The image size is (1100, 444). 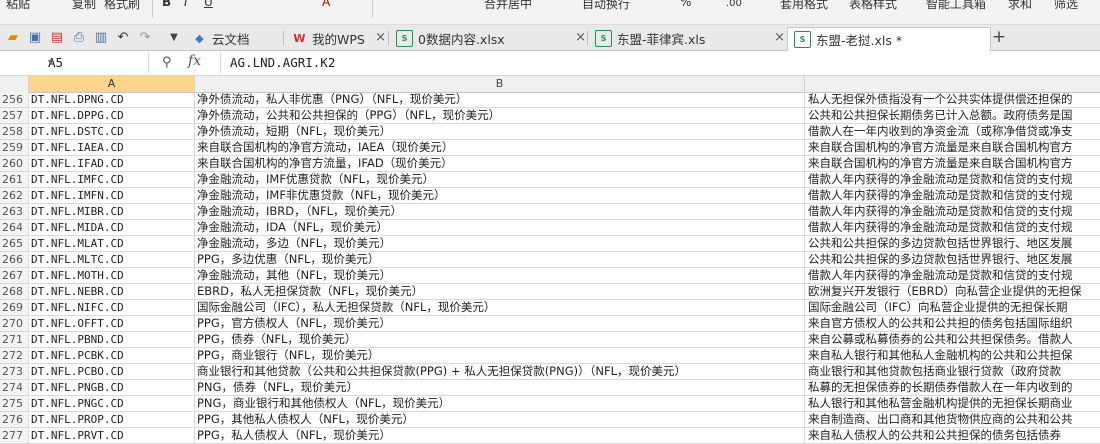 What do you see at coordinates (952, 419) in the screenshot?
I see `cell-c: 来自制造商、出口商和其他货物供应商的公共和公共` at bounding box center [952, 419].